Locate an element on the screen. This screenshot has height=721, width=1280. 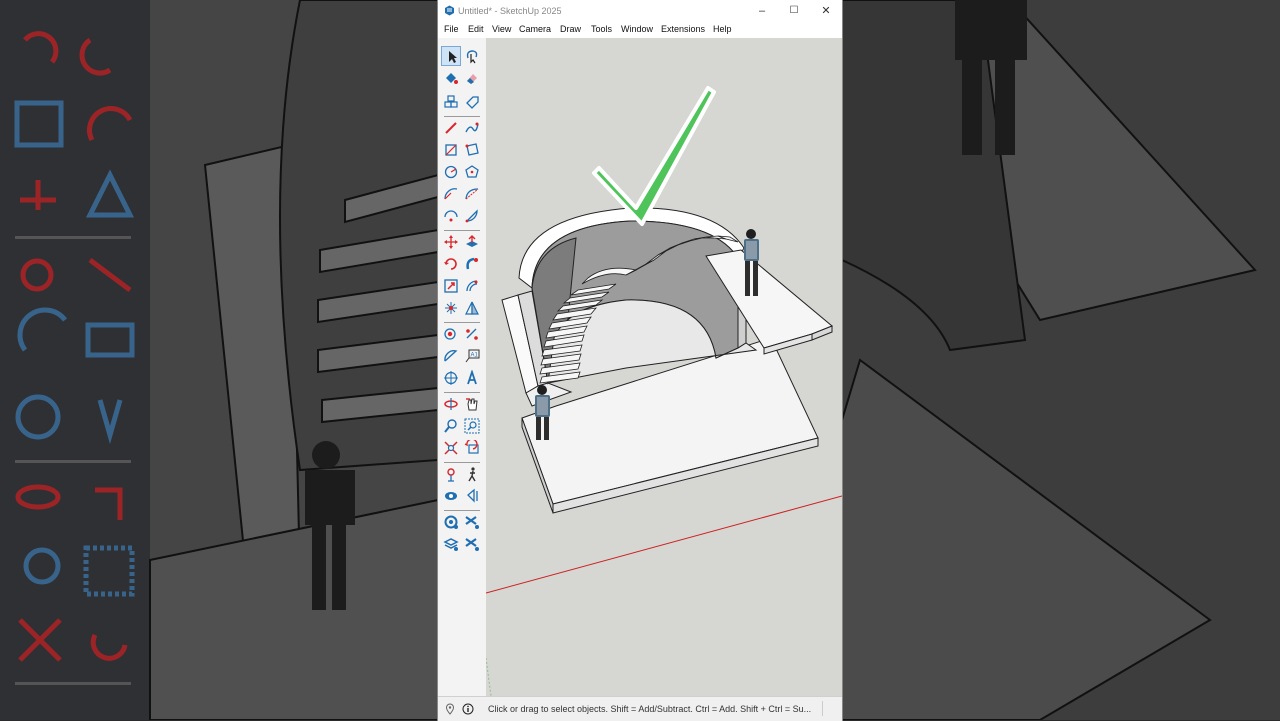
follow-me-icon is located at coordinates (472, 263).